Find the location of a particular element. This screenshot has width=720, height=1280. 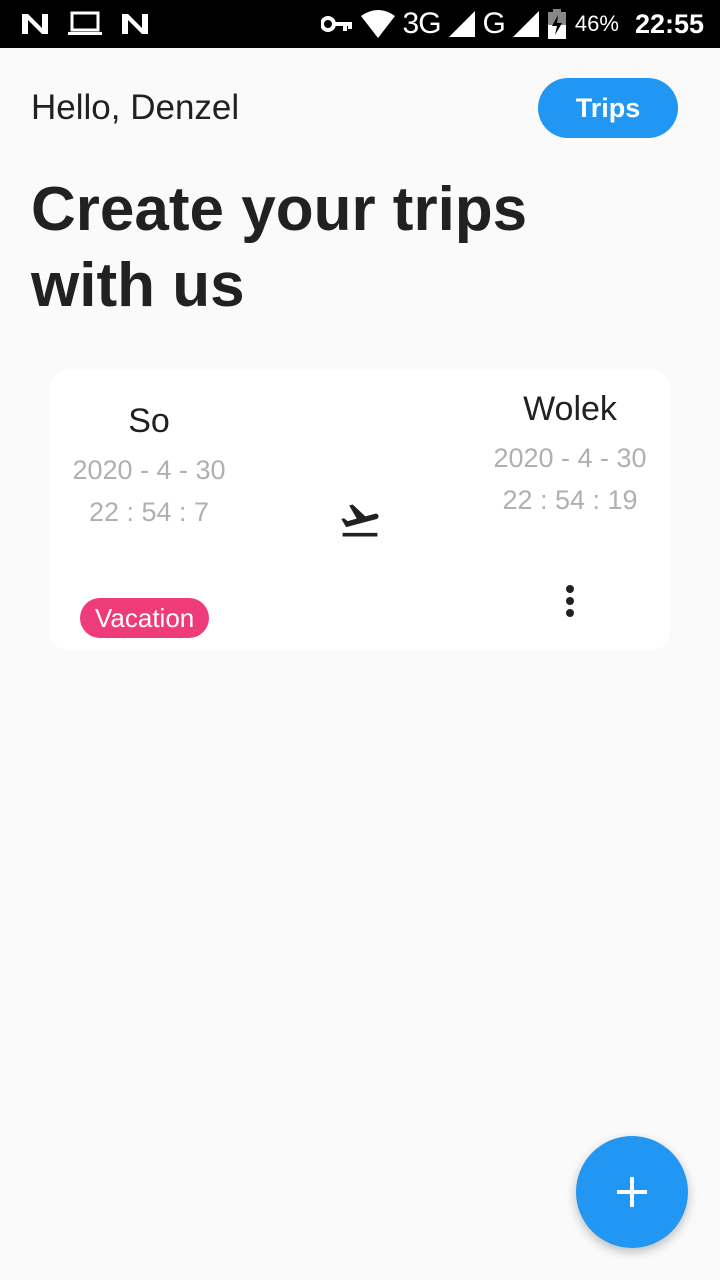

network-g-label: G is located at coordinates (494, 23).